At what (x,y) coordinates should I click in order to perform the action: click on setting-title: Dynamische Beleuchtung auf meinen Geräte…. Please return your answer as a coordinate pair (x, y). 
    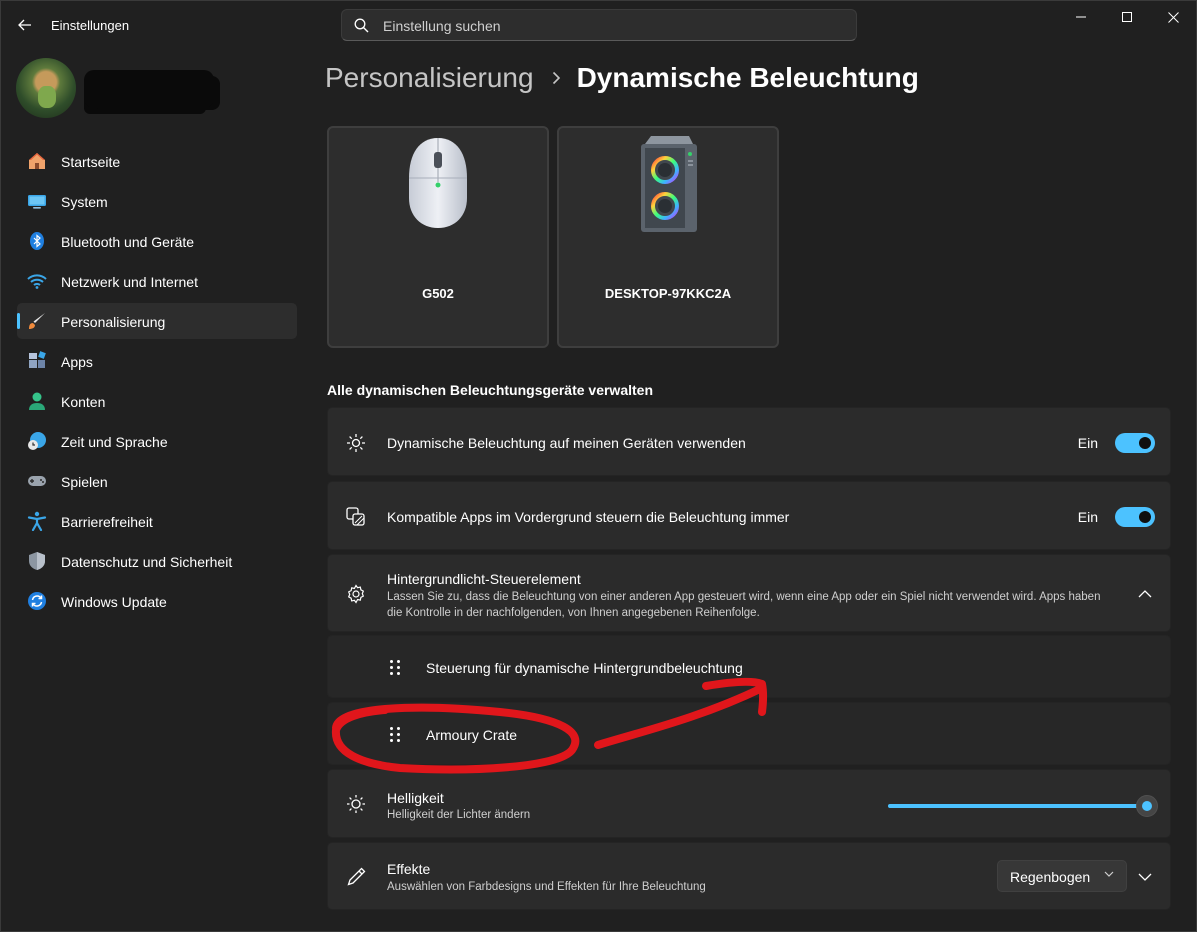
    Looking at the image, I should click on (566, 443).